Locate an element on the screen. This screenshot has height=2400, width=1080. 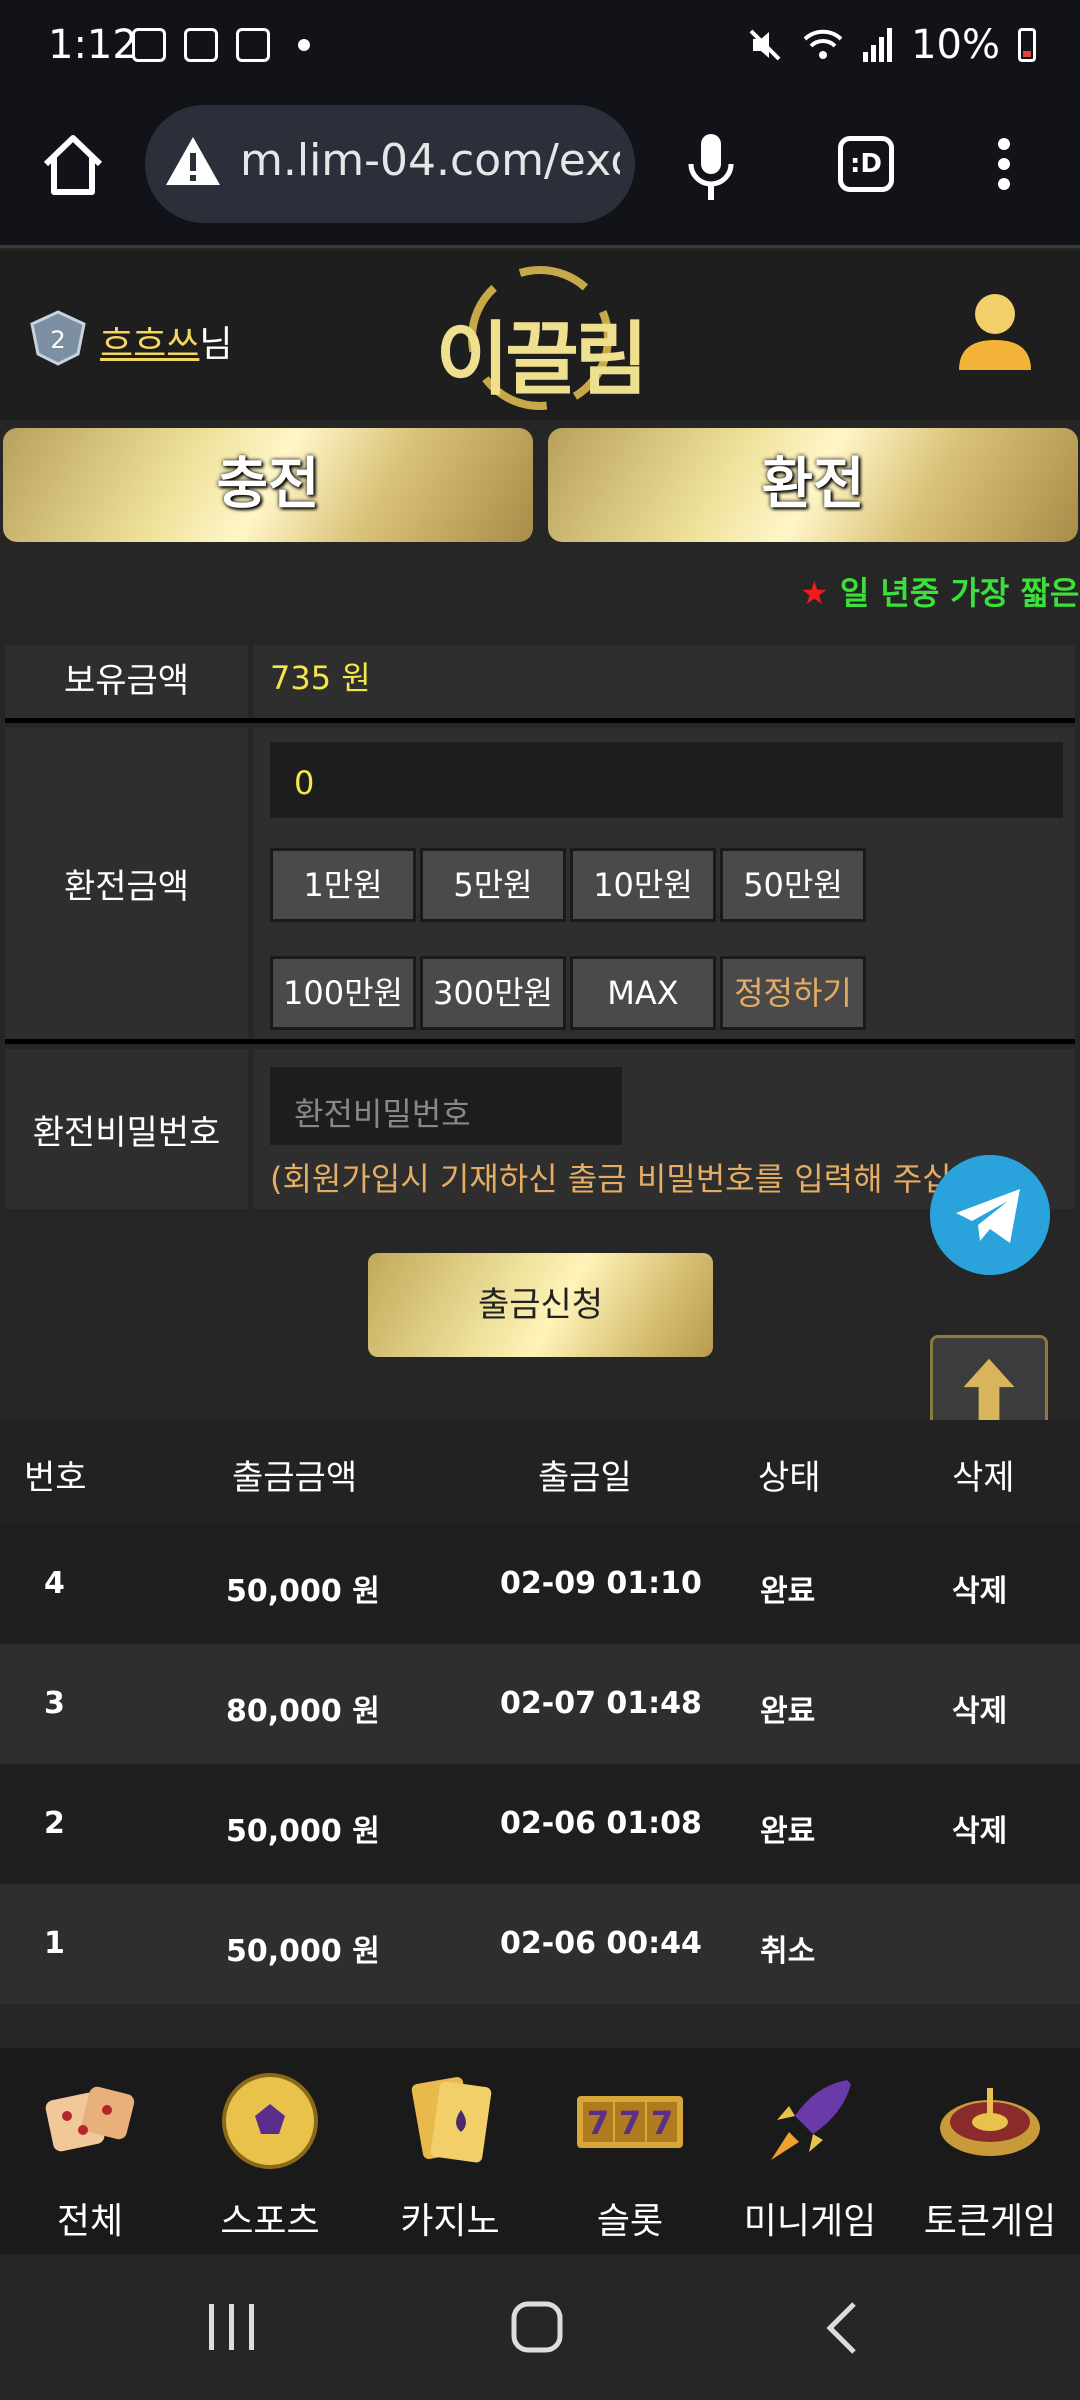
logo-text: 이끌림 is located at coordinates (542, 359).